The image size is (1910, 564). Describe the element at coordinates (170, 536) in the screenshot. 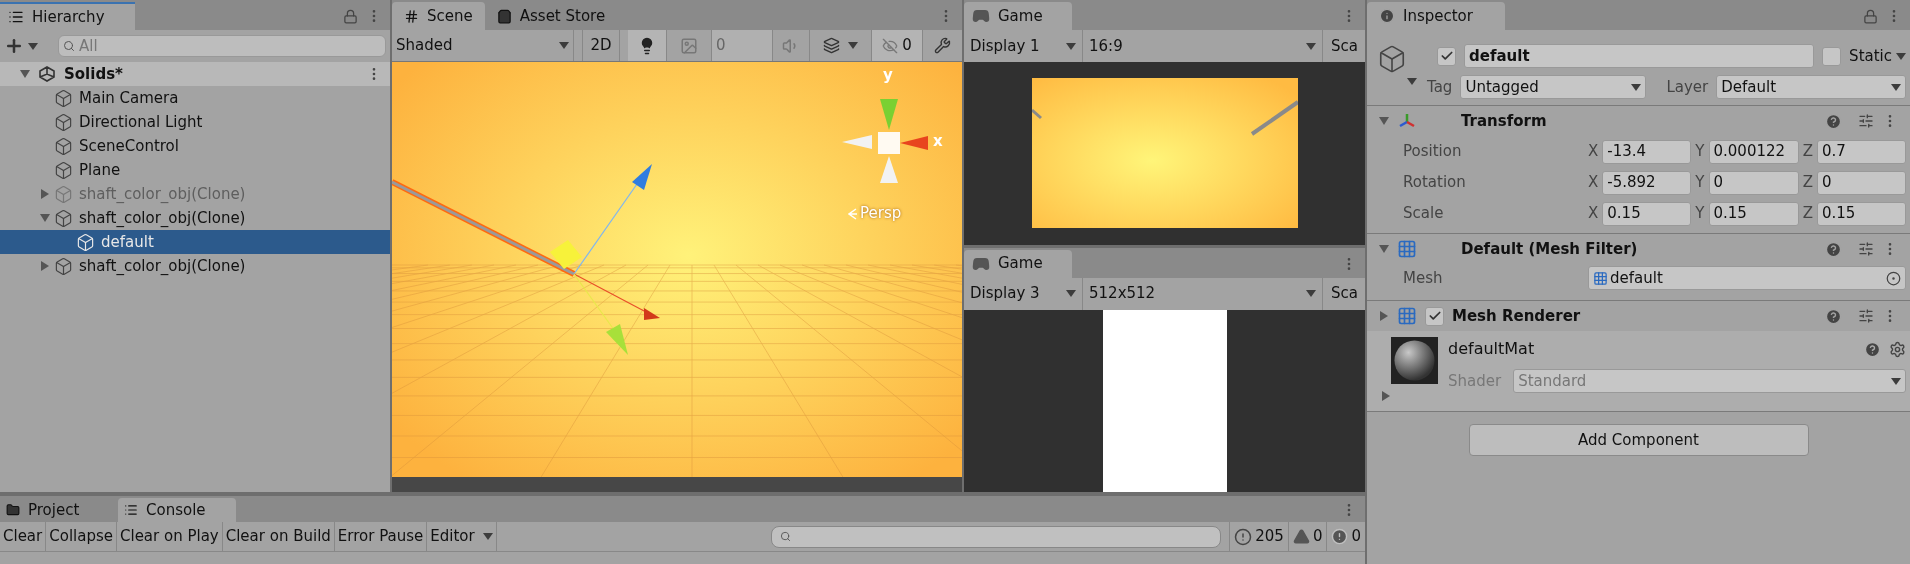

I see `console-button: Clear on Play` at that location.